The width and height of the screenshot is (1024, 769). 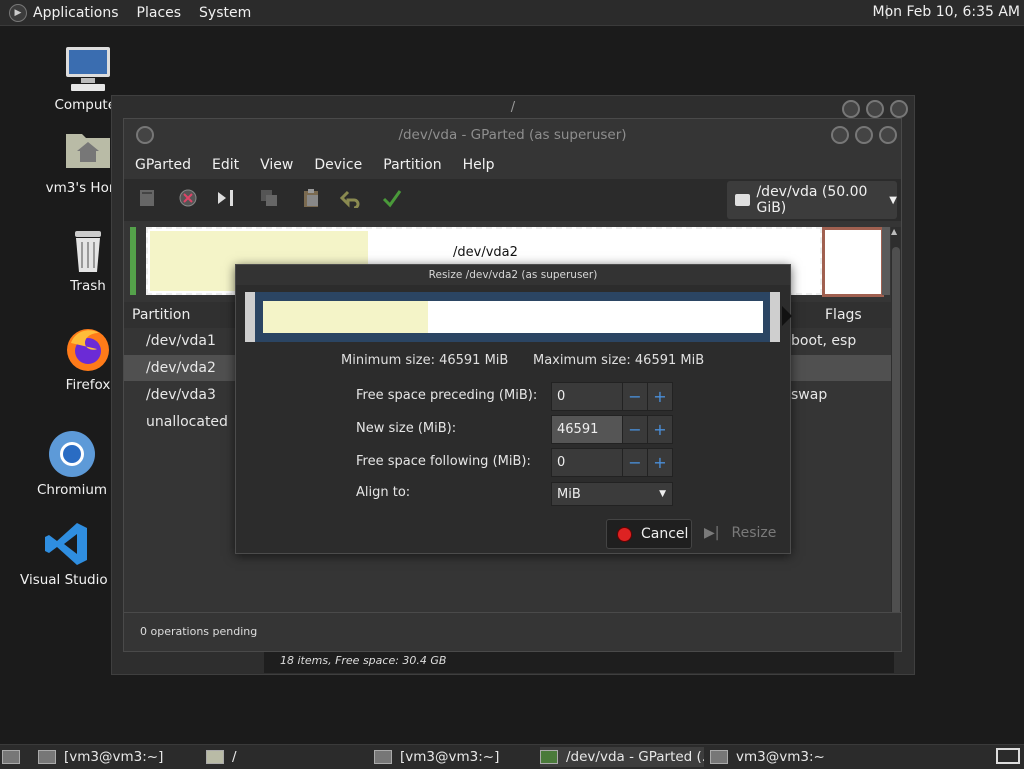 I want to click on copy-button, so click(x=269, y=200).